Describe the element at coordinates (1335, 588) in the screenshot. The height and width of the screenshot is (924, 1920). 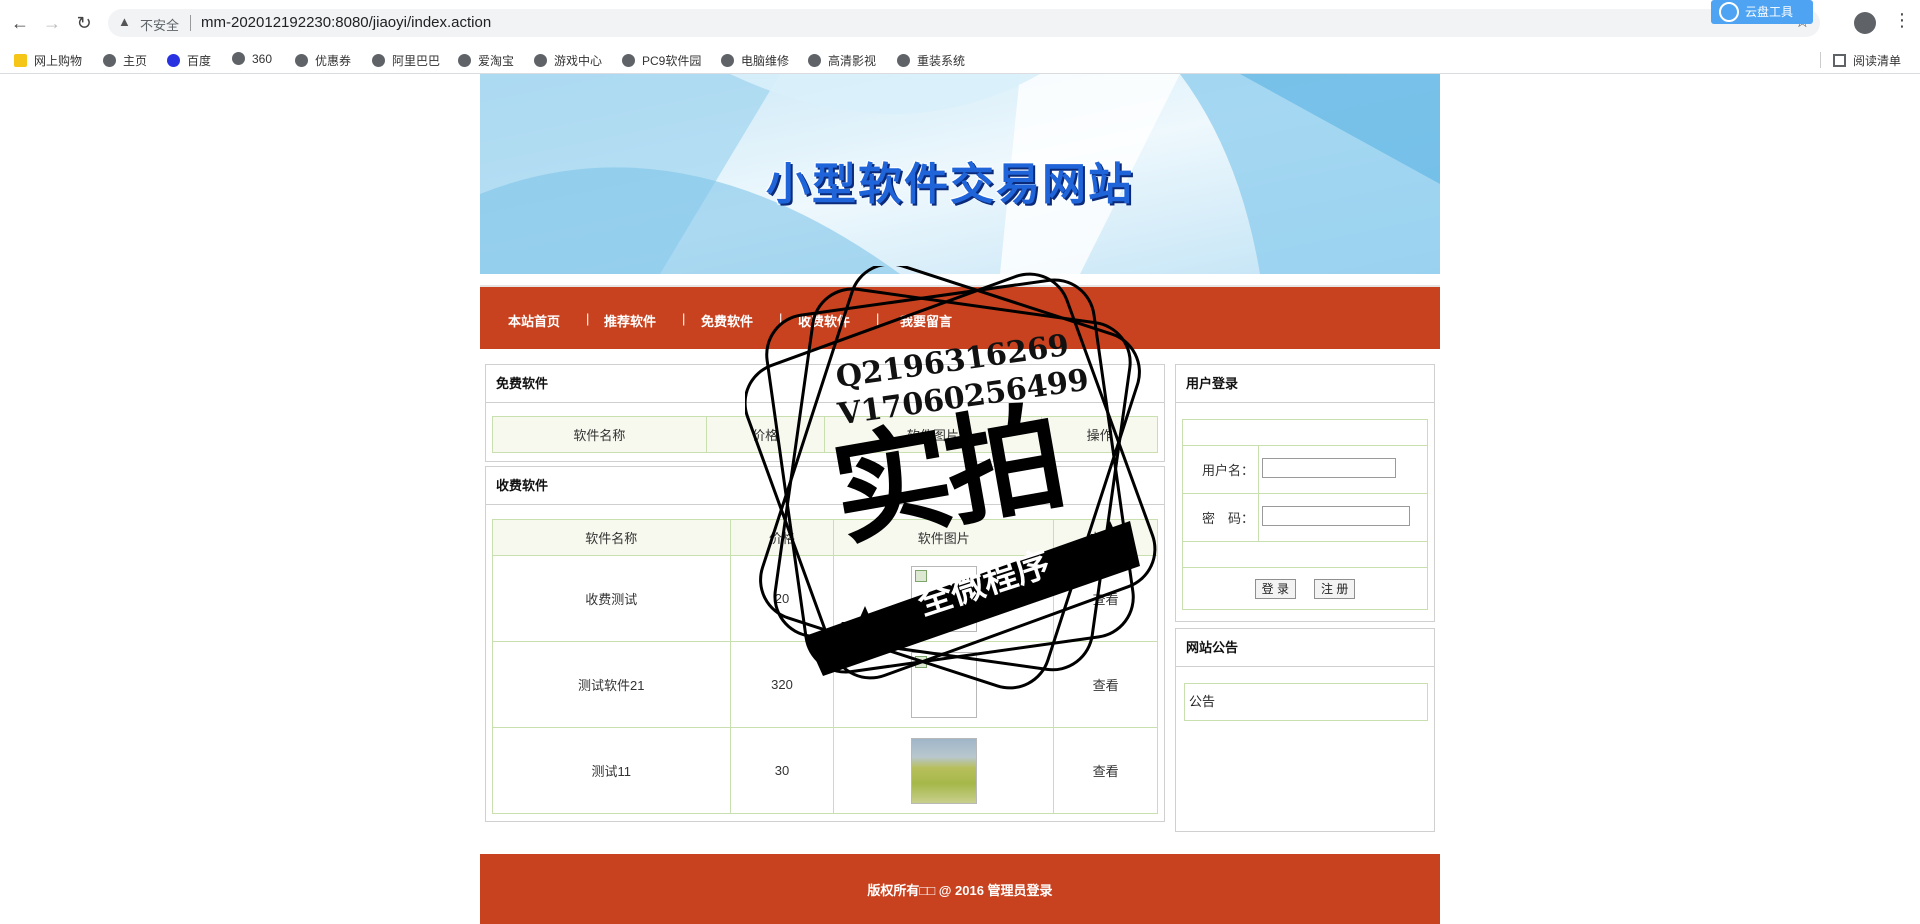
I see `register-button: 注 册` at that location.